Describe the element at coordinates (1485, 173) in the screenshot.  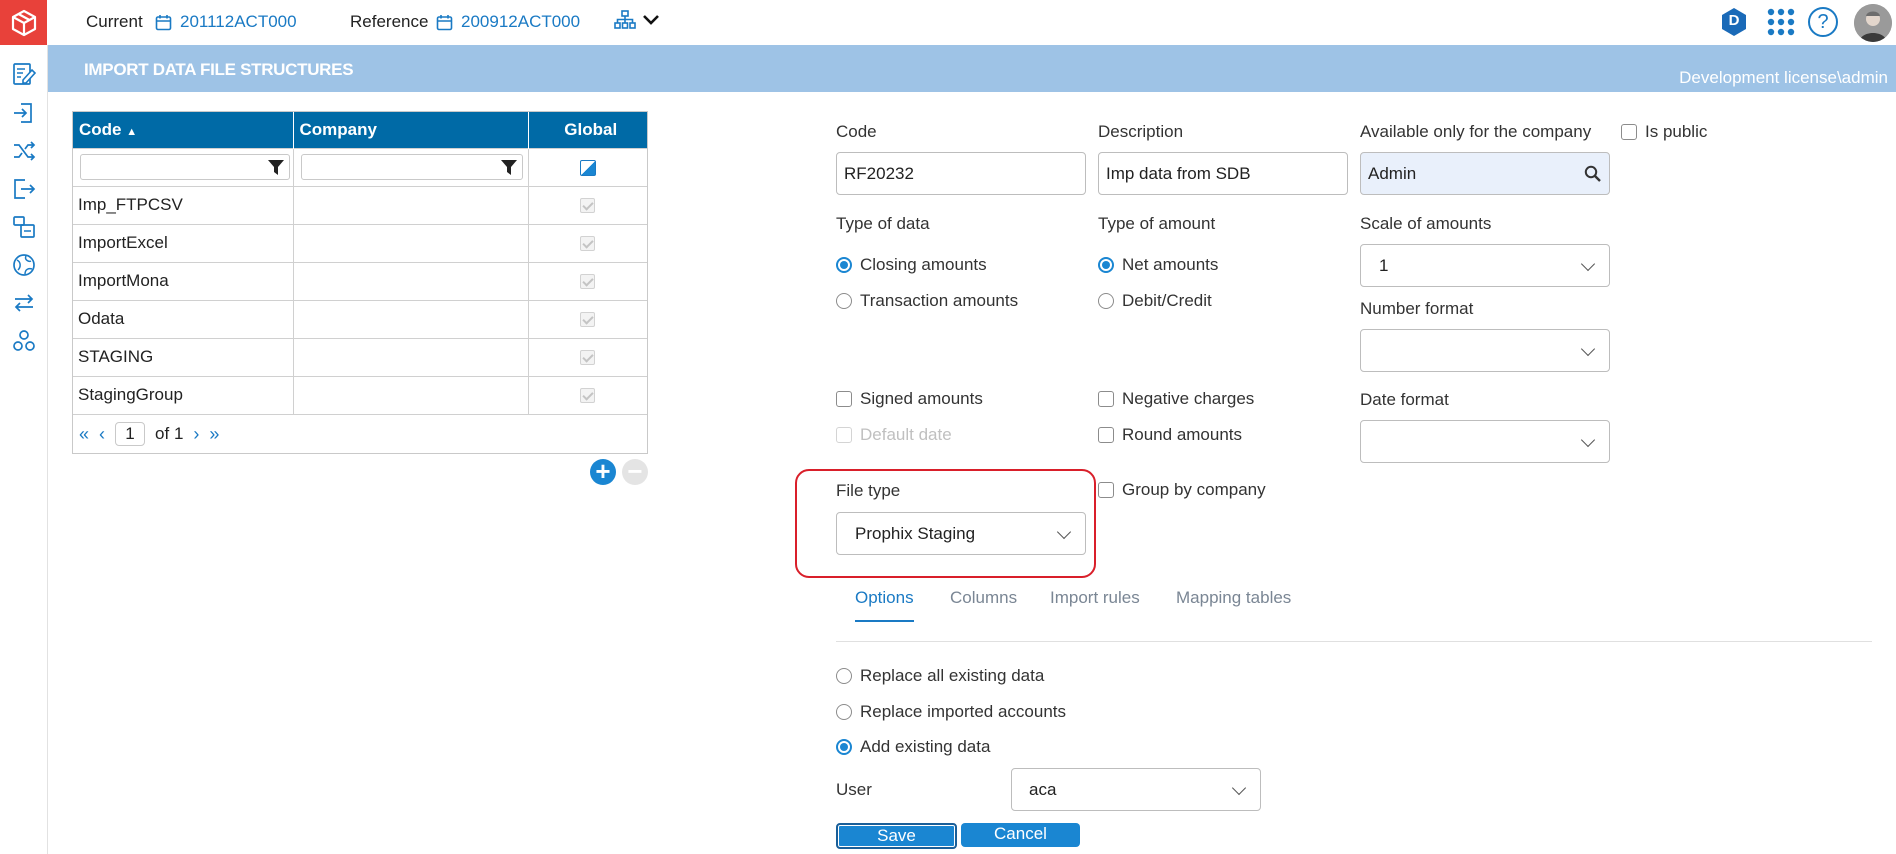
I see `company-search-input: Admin` at that location.